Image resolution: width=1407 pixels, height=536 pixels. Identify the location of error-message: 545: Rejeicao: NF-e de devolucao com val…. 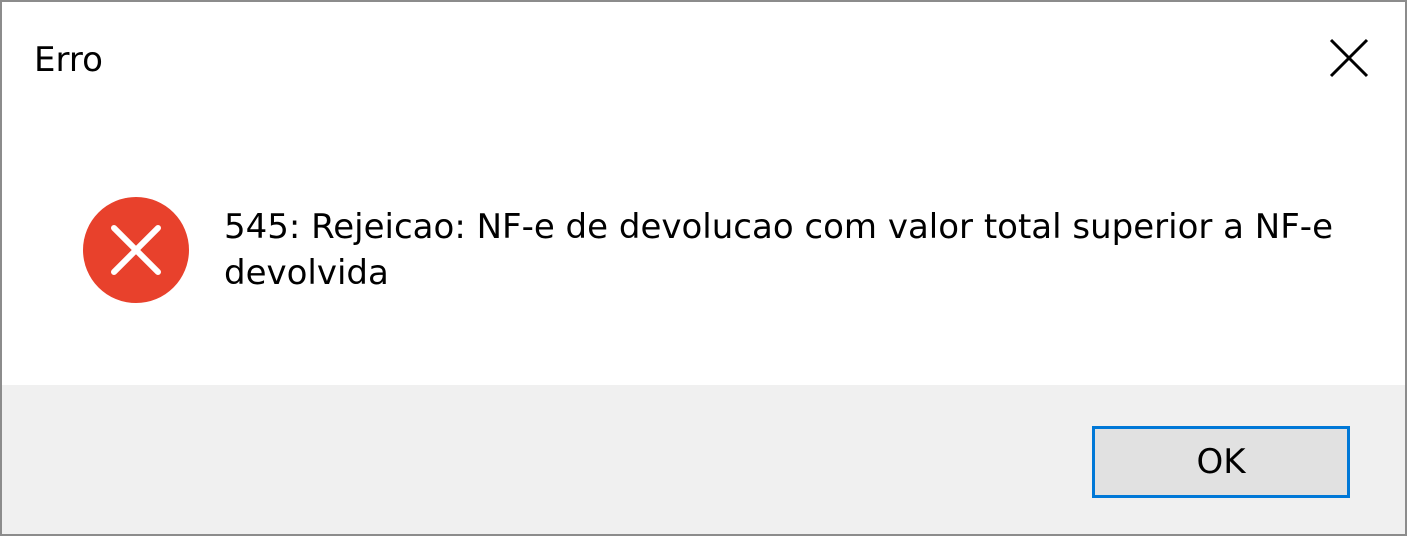
(778, 250).